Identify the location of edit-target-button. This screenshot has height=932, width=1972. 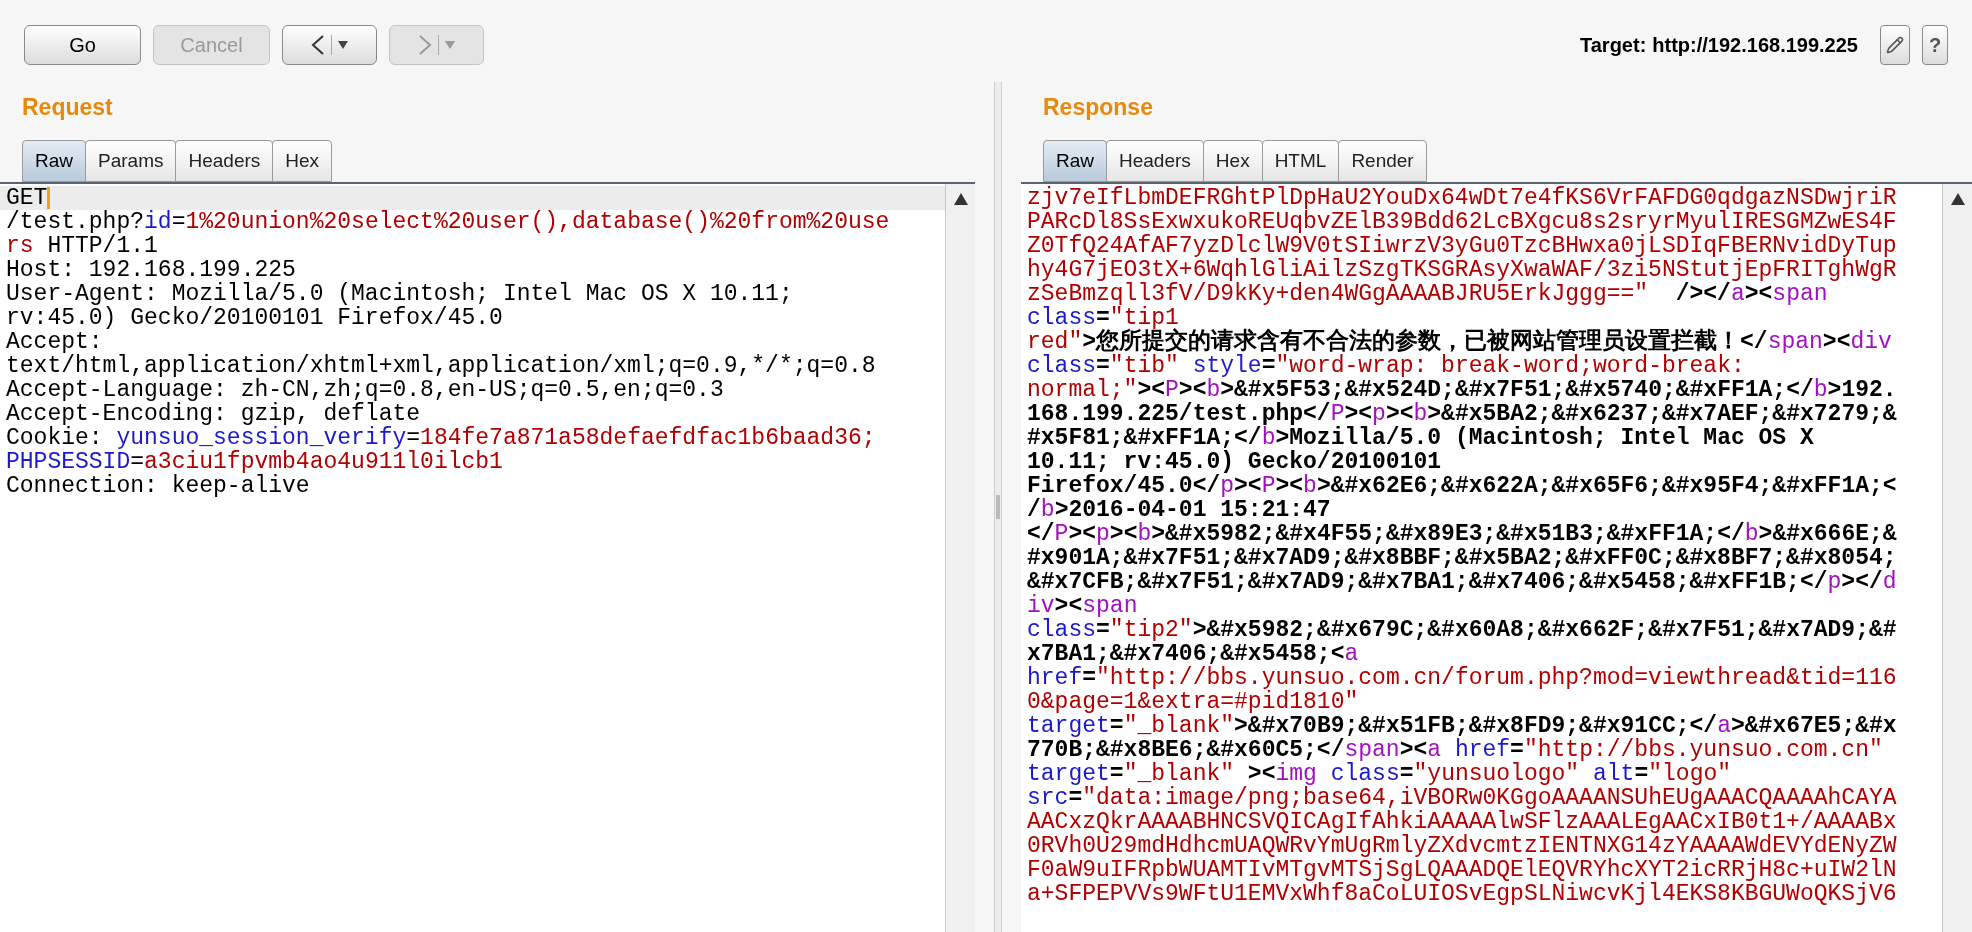
(1895, 45).